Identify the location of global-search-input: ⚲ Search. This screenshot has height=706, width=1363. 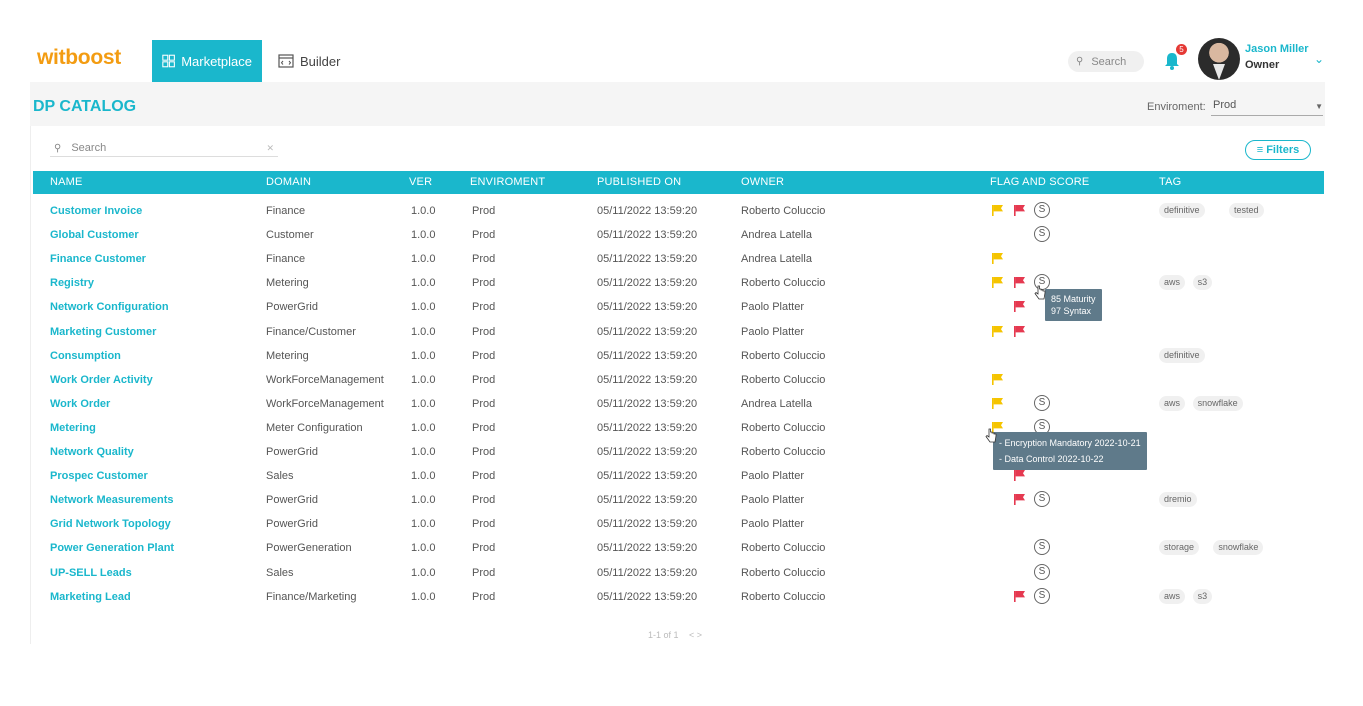
(1106, 61).